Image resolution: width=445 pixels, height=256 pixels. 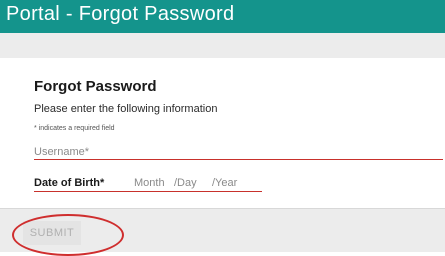 I want to click on dob-month-input: Month, so click(x=149, y=183).